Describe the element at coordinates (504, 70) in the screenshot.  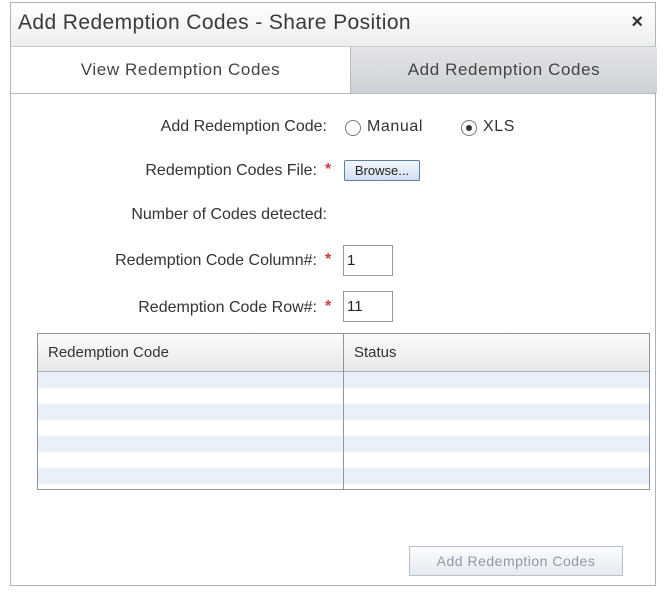
I see `tab-add-redemption-codes: Add Redemption Codes` at that location.